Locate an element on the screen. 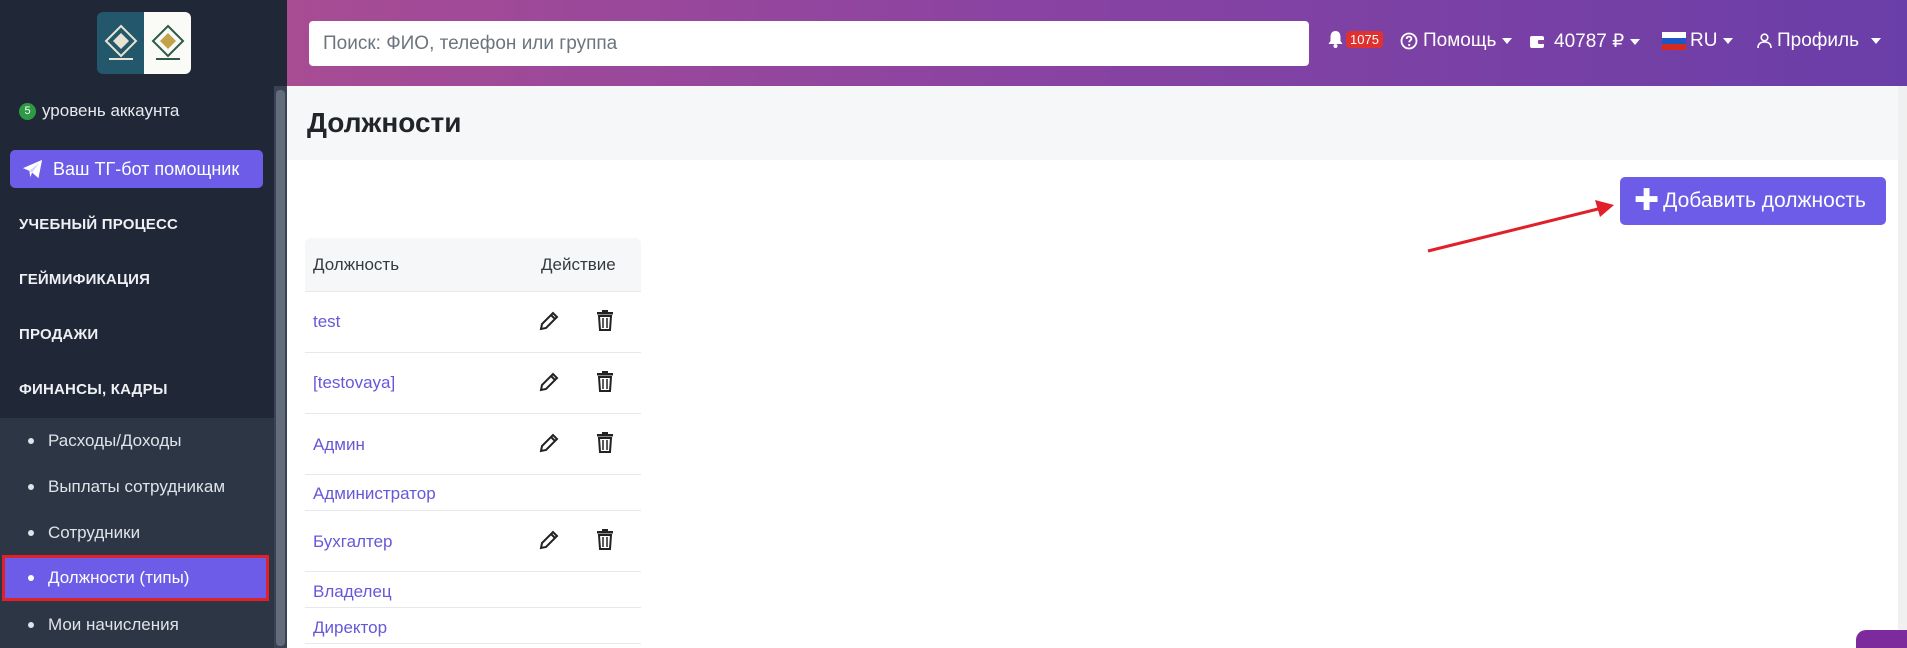 The image size is (1907, 648). column-header-action: Действие is located at coordinates (578, 264).